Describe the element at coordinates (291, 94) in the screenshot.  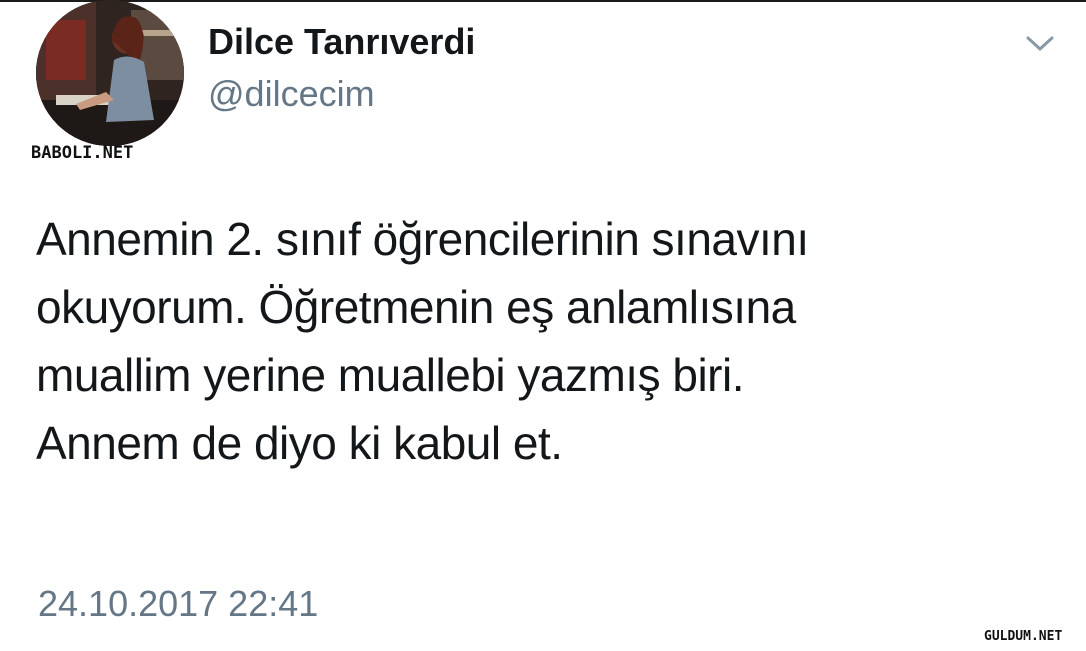
I see `author-handle: @dilcecim` at that location.